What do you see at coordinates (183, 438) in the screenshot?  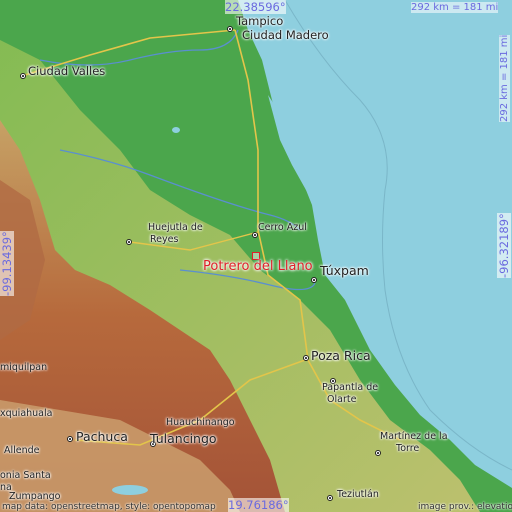 I see `city-label-tulancingo: Tulancingo` at bounding box center [183, 438].